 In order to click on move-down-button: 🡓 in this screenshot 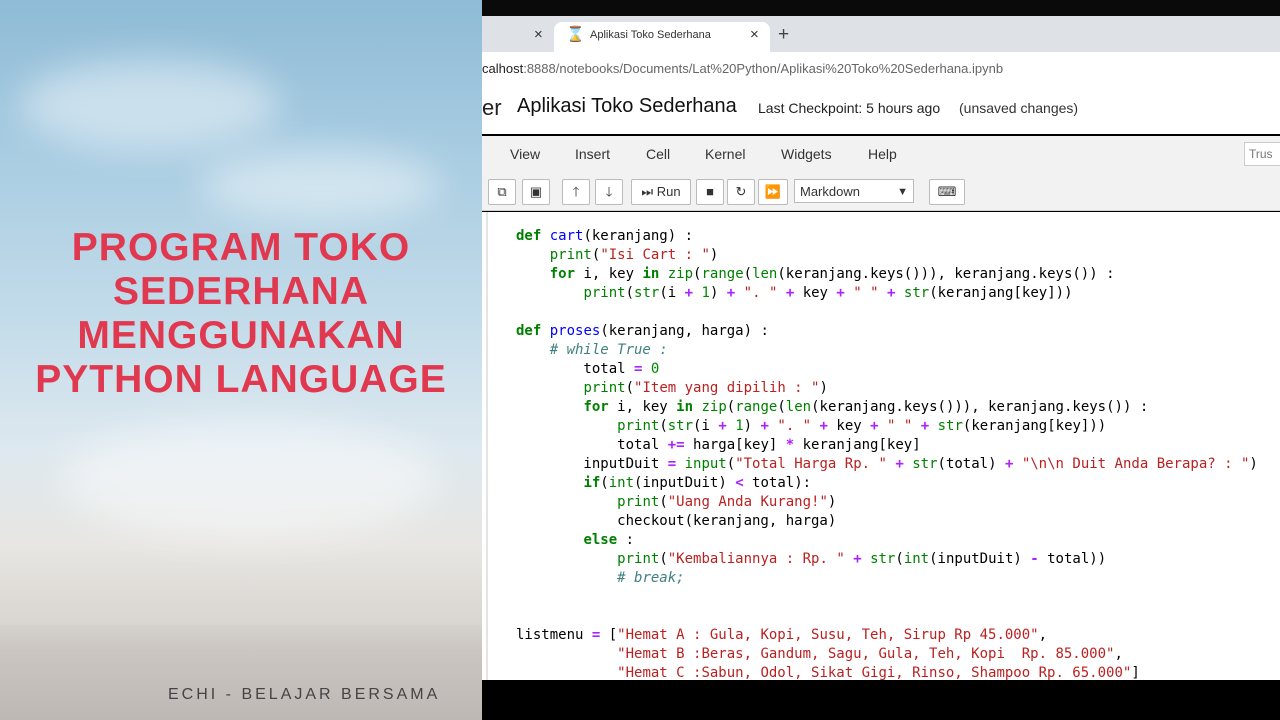, I will do `click(609, 192)`.